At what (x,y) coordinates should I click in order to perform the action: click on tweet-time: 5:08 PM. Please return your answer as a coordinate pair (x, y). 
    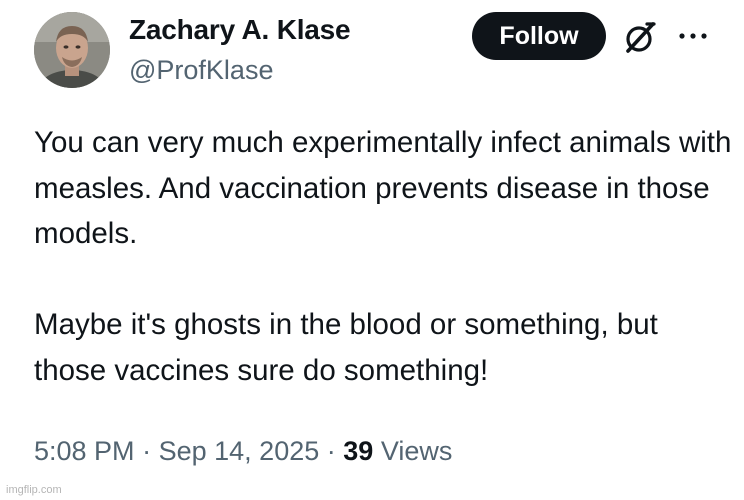
    Looking at the image, I should click on (84, 451).